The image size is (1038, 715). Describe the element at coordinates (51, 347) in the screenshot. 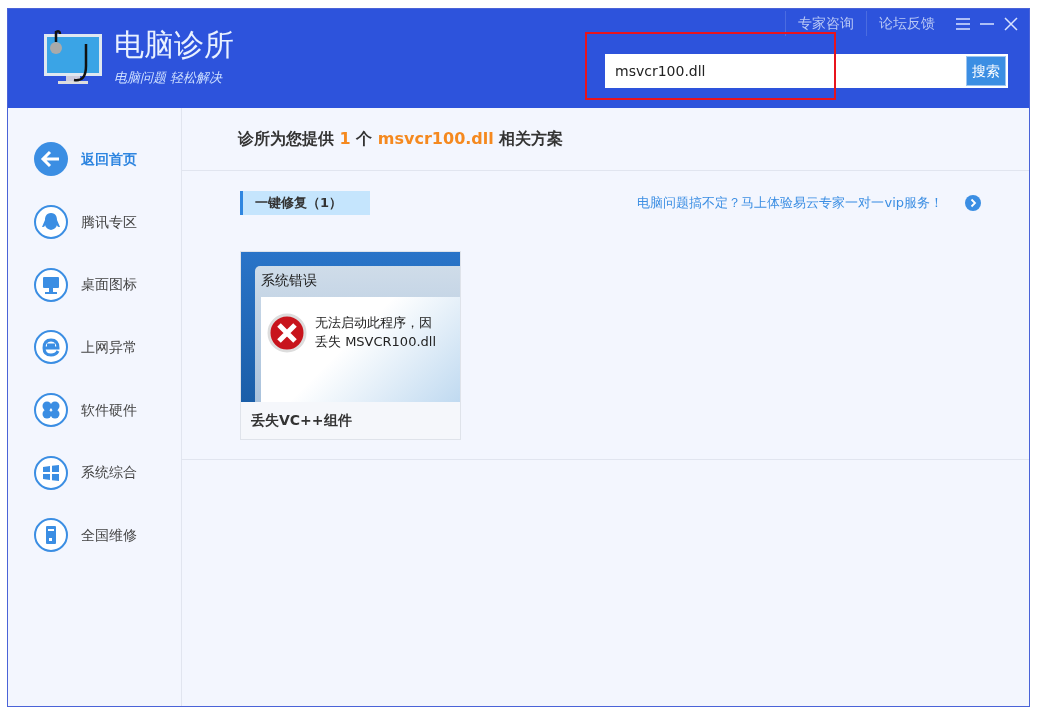

I see `browser-e-icon` at that location.